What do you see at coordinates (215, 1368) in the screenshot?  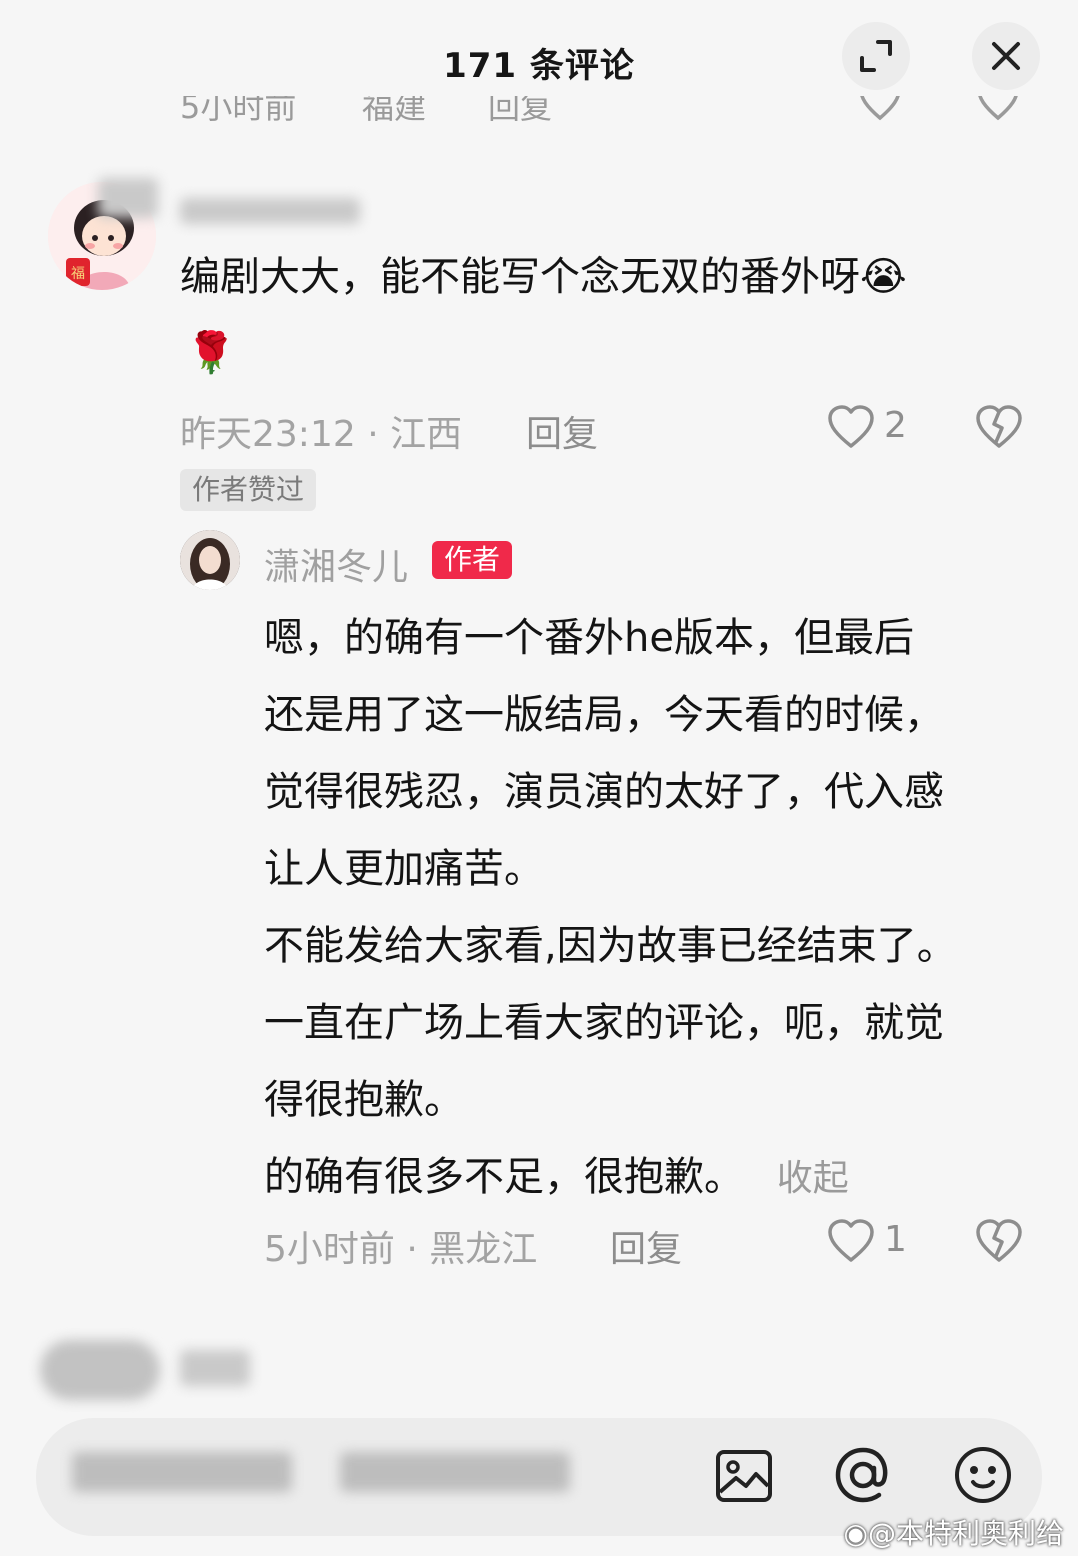 I see `next-comment-name` at bounding box center [215, 1368].